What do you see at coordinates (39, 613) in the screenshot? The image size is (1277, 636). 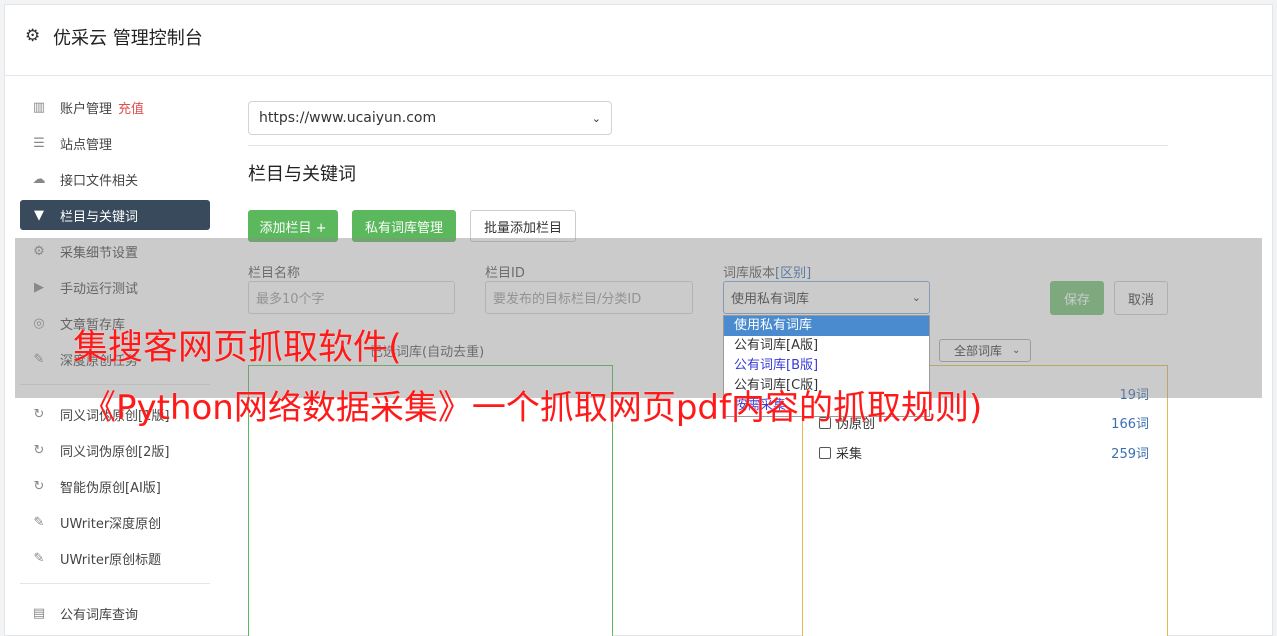 I see `book-icon: ▤` at bounding box center [39, 613].